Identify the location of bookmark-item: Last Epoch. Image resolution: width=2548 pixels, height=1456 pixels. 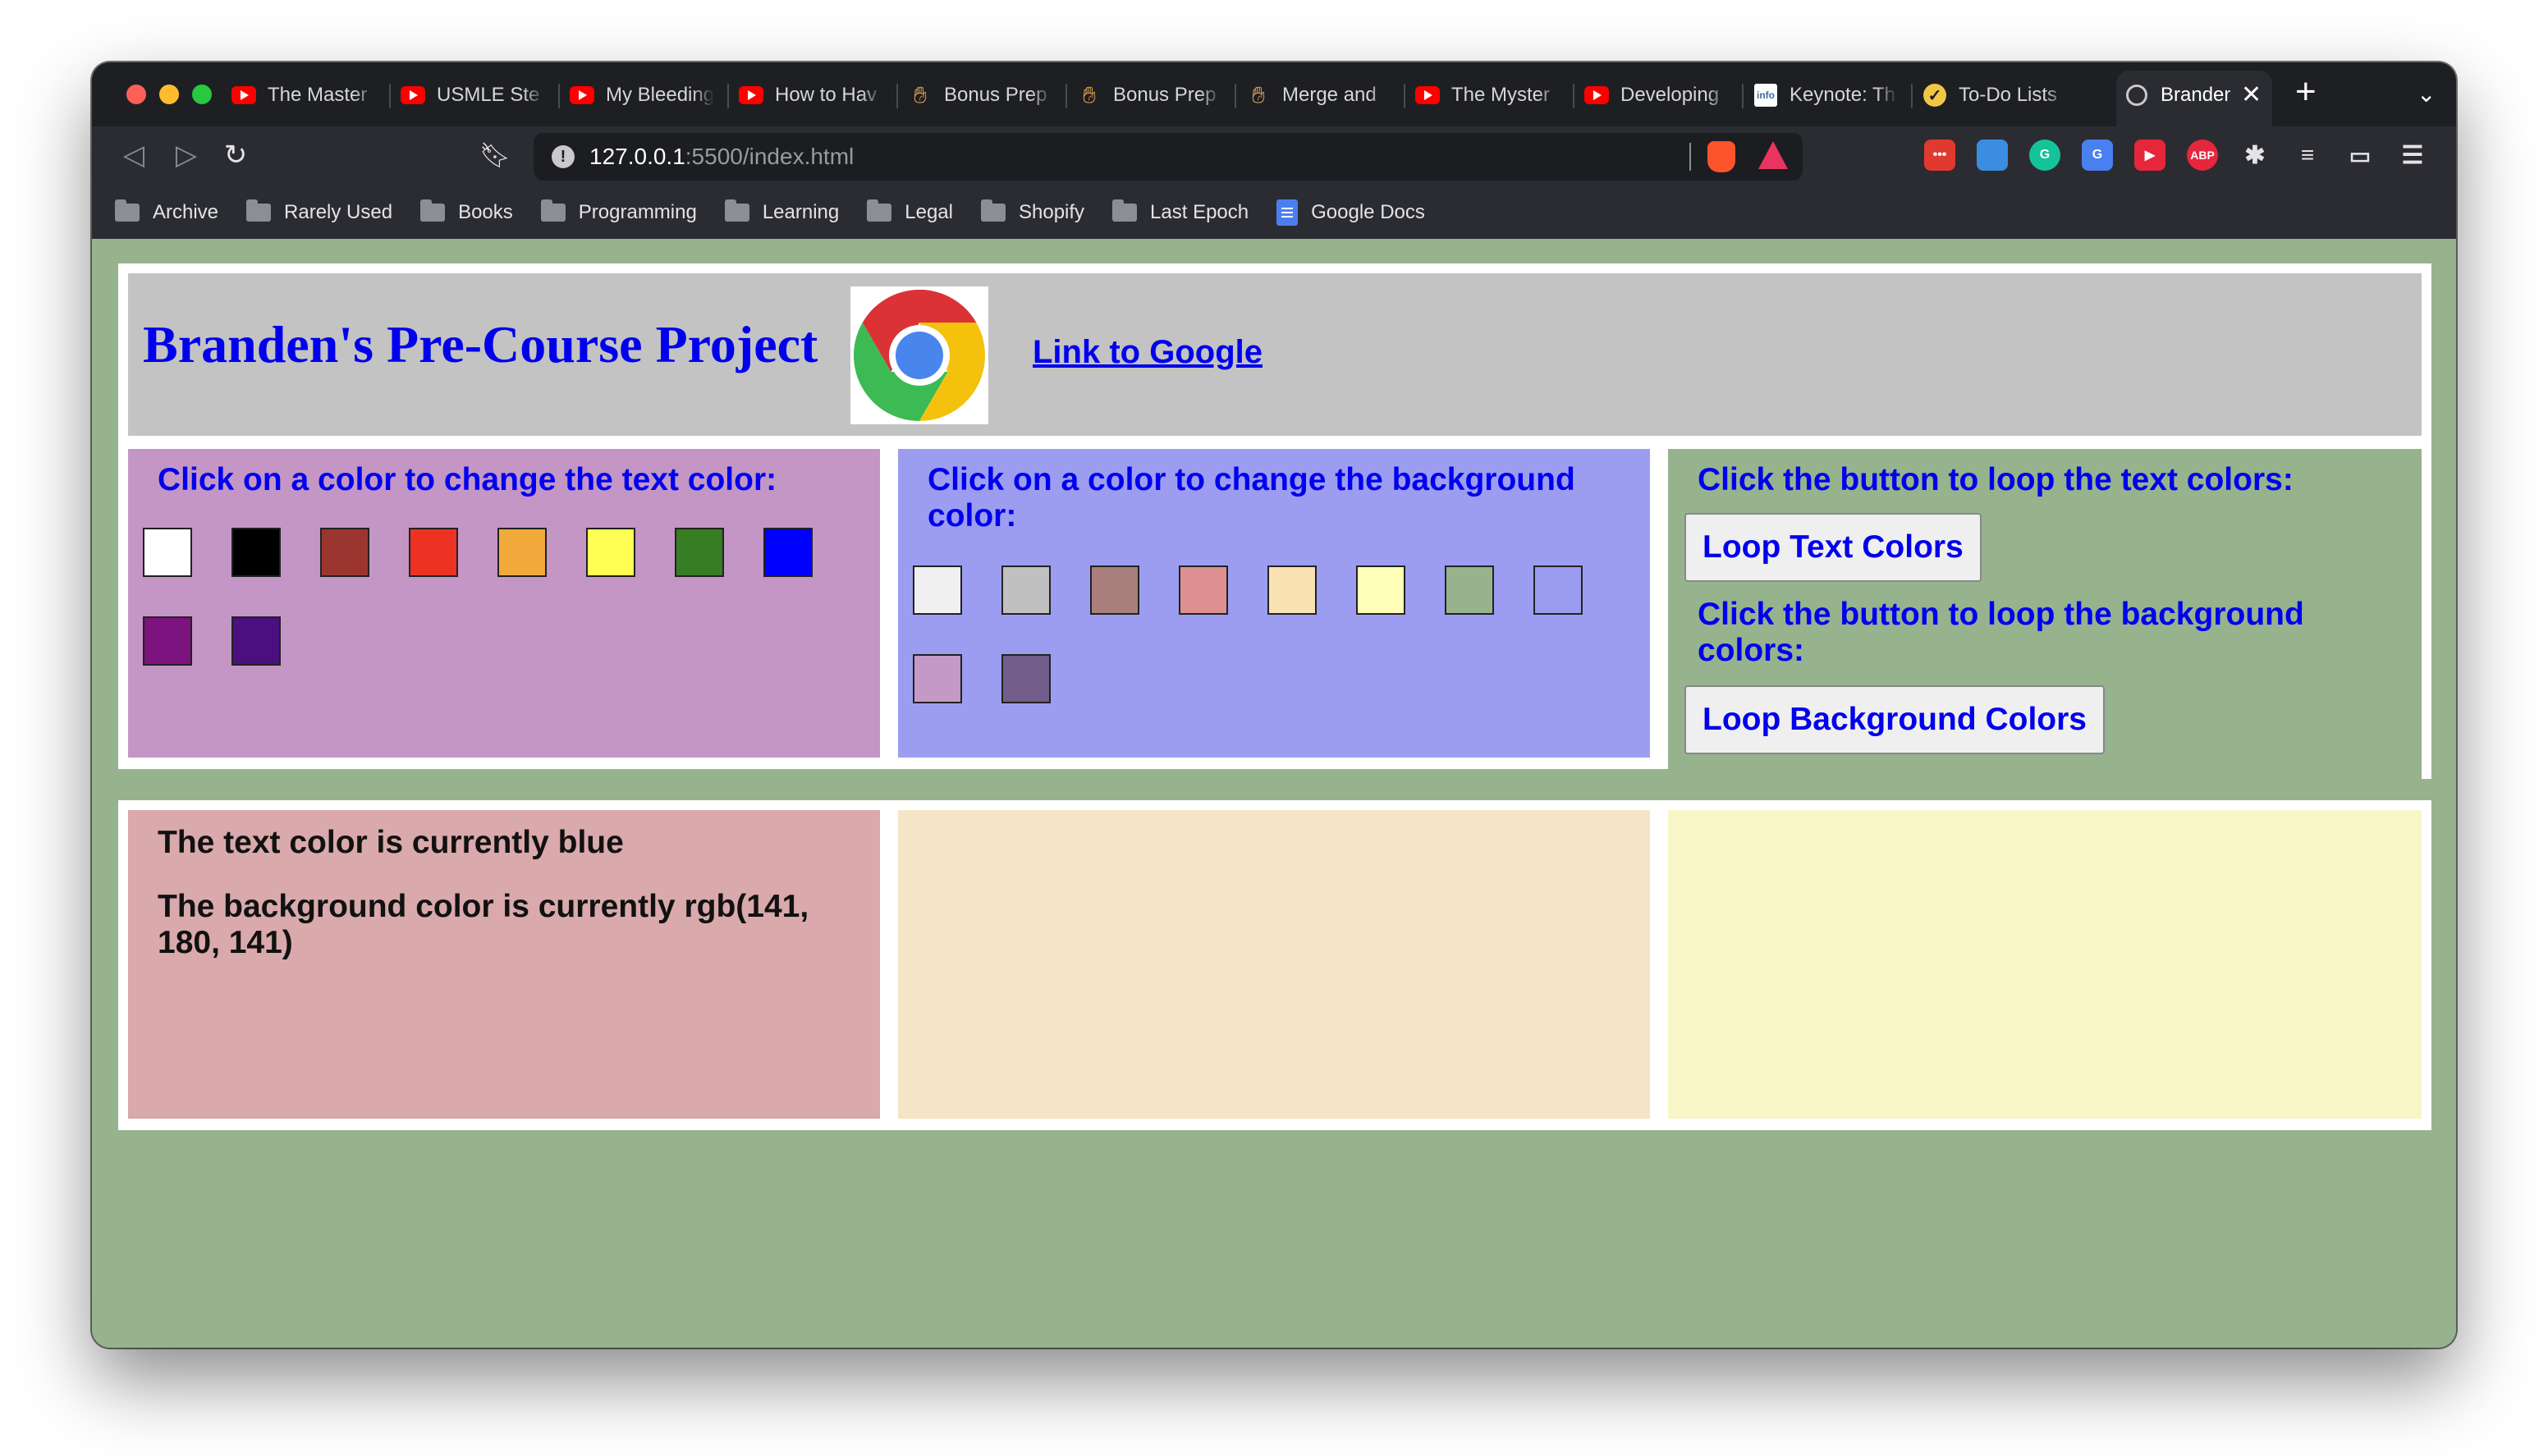
(1180, 211).